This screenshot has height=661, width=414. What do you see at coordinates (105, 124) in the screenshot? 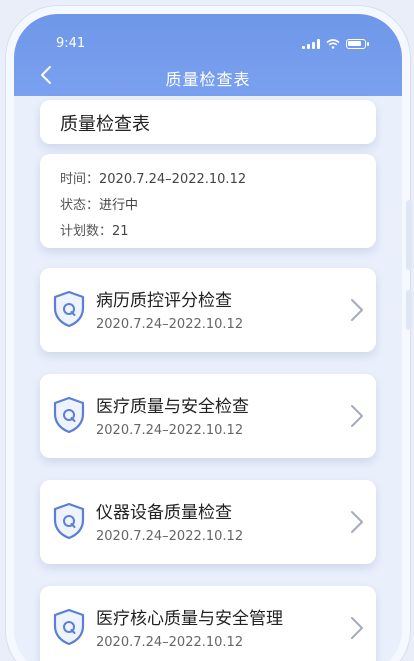
I see `page-title: 质量检查表` at bounding box center [105, 124].